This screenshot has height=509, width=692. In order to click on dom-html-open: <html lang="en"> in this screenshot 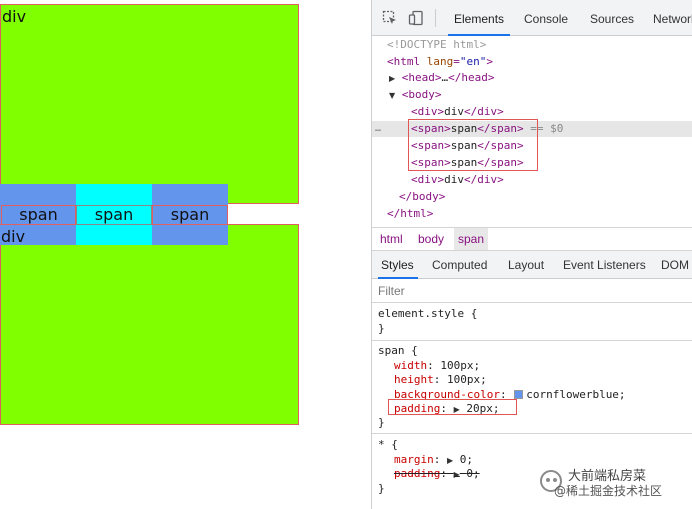, I will do `click(440, 62)`.